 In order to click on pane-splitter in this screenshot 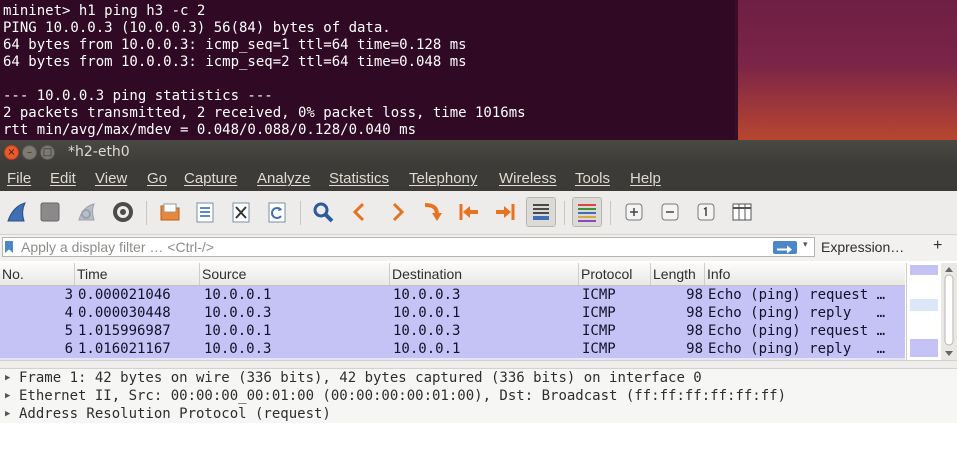, I will do `click(478, 364)`.